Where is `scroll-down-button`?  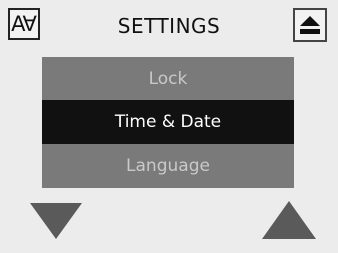 scroll-down-button is located at coordinates (56, 223).